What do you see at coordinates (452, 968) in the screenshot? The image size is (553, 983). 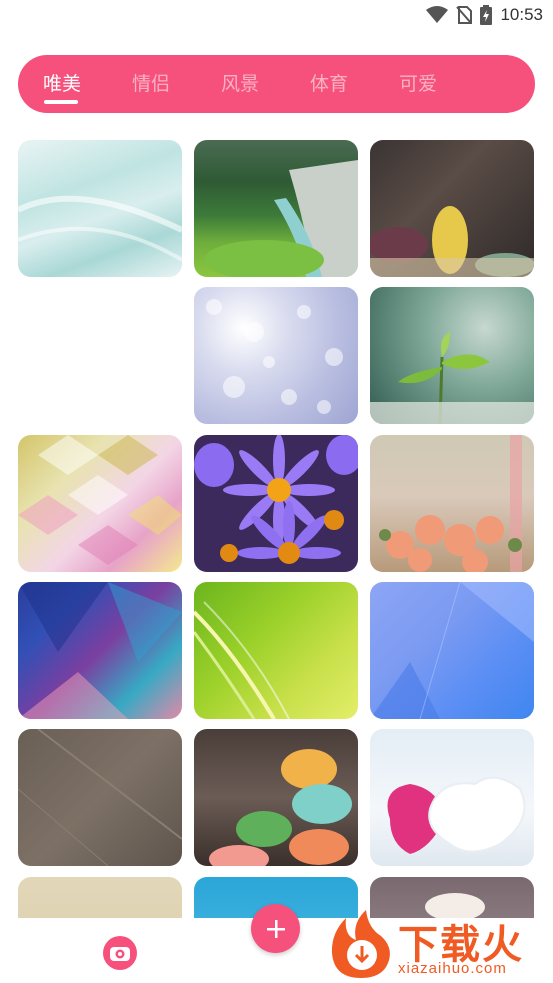 I see `watermark-en-text: xiazaihuo.com` at bounding box center [452, 968].